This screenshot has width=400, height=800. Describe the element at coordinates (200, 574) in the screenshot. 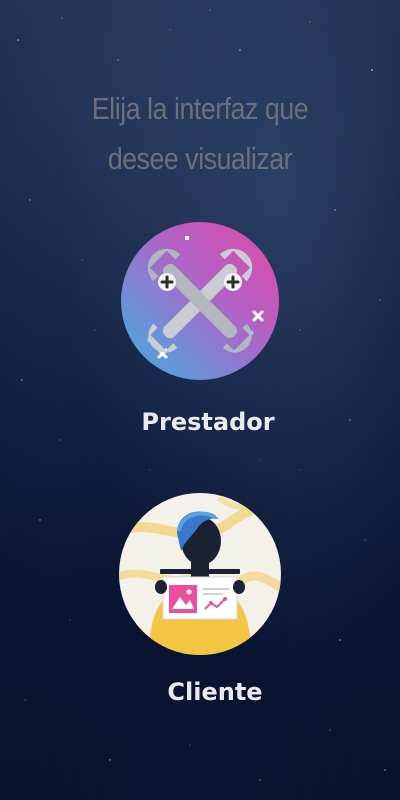

I see `client-illustration-icon` at that location.